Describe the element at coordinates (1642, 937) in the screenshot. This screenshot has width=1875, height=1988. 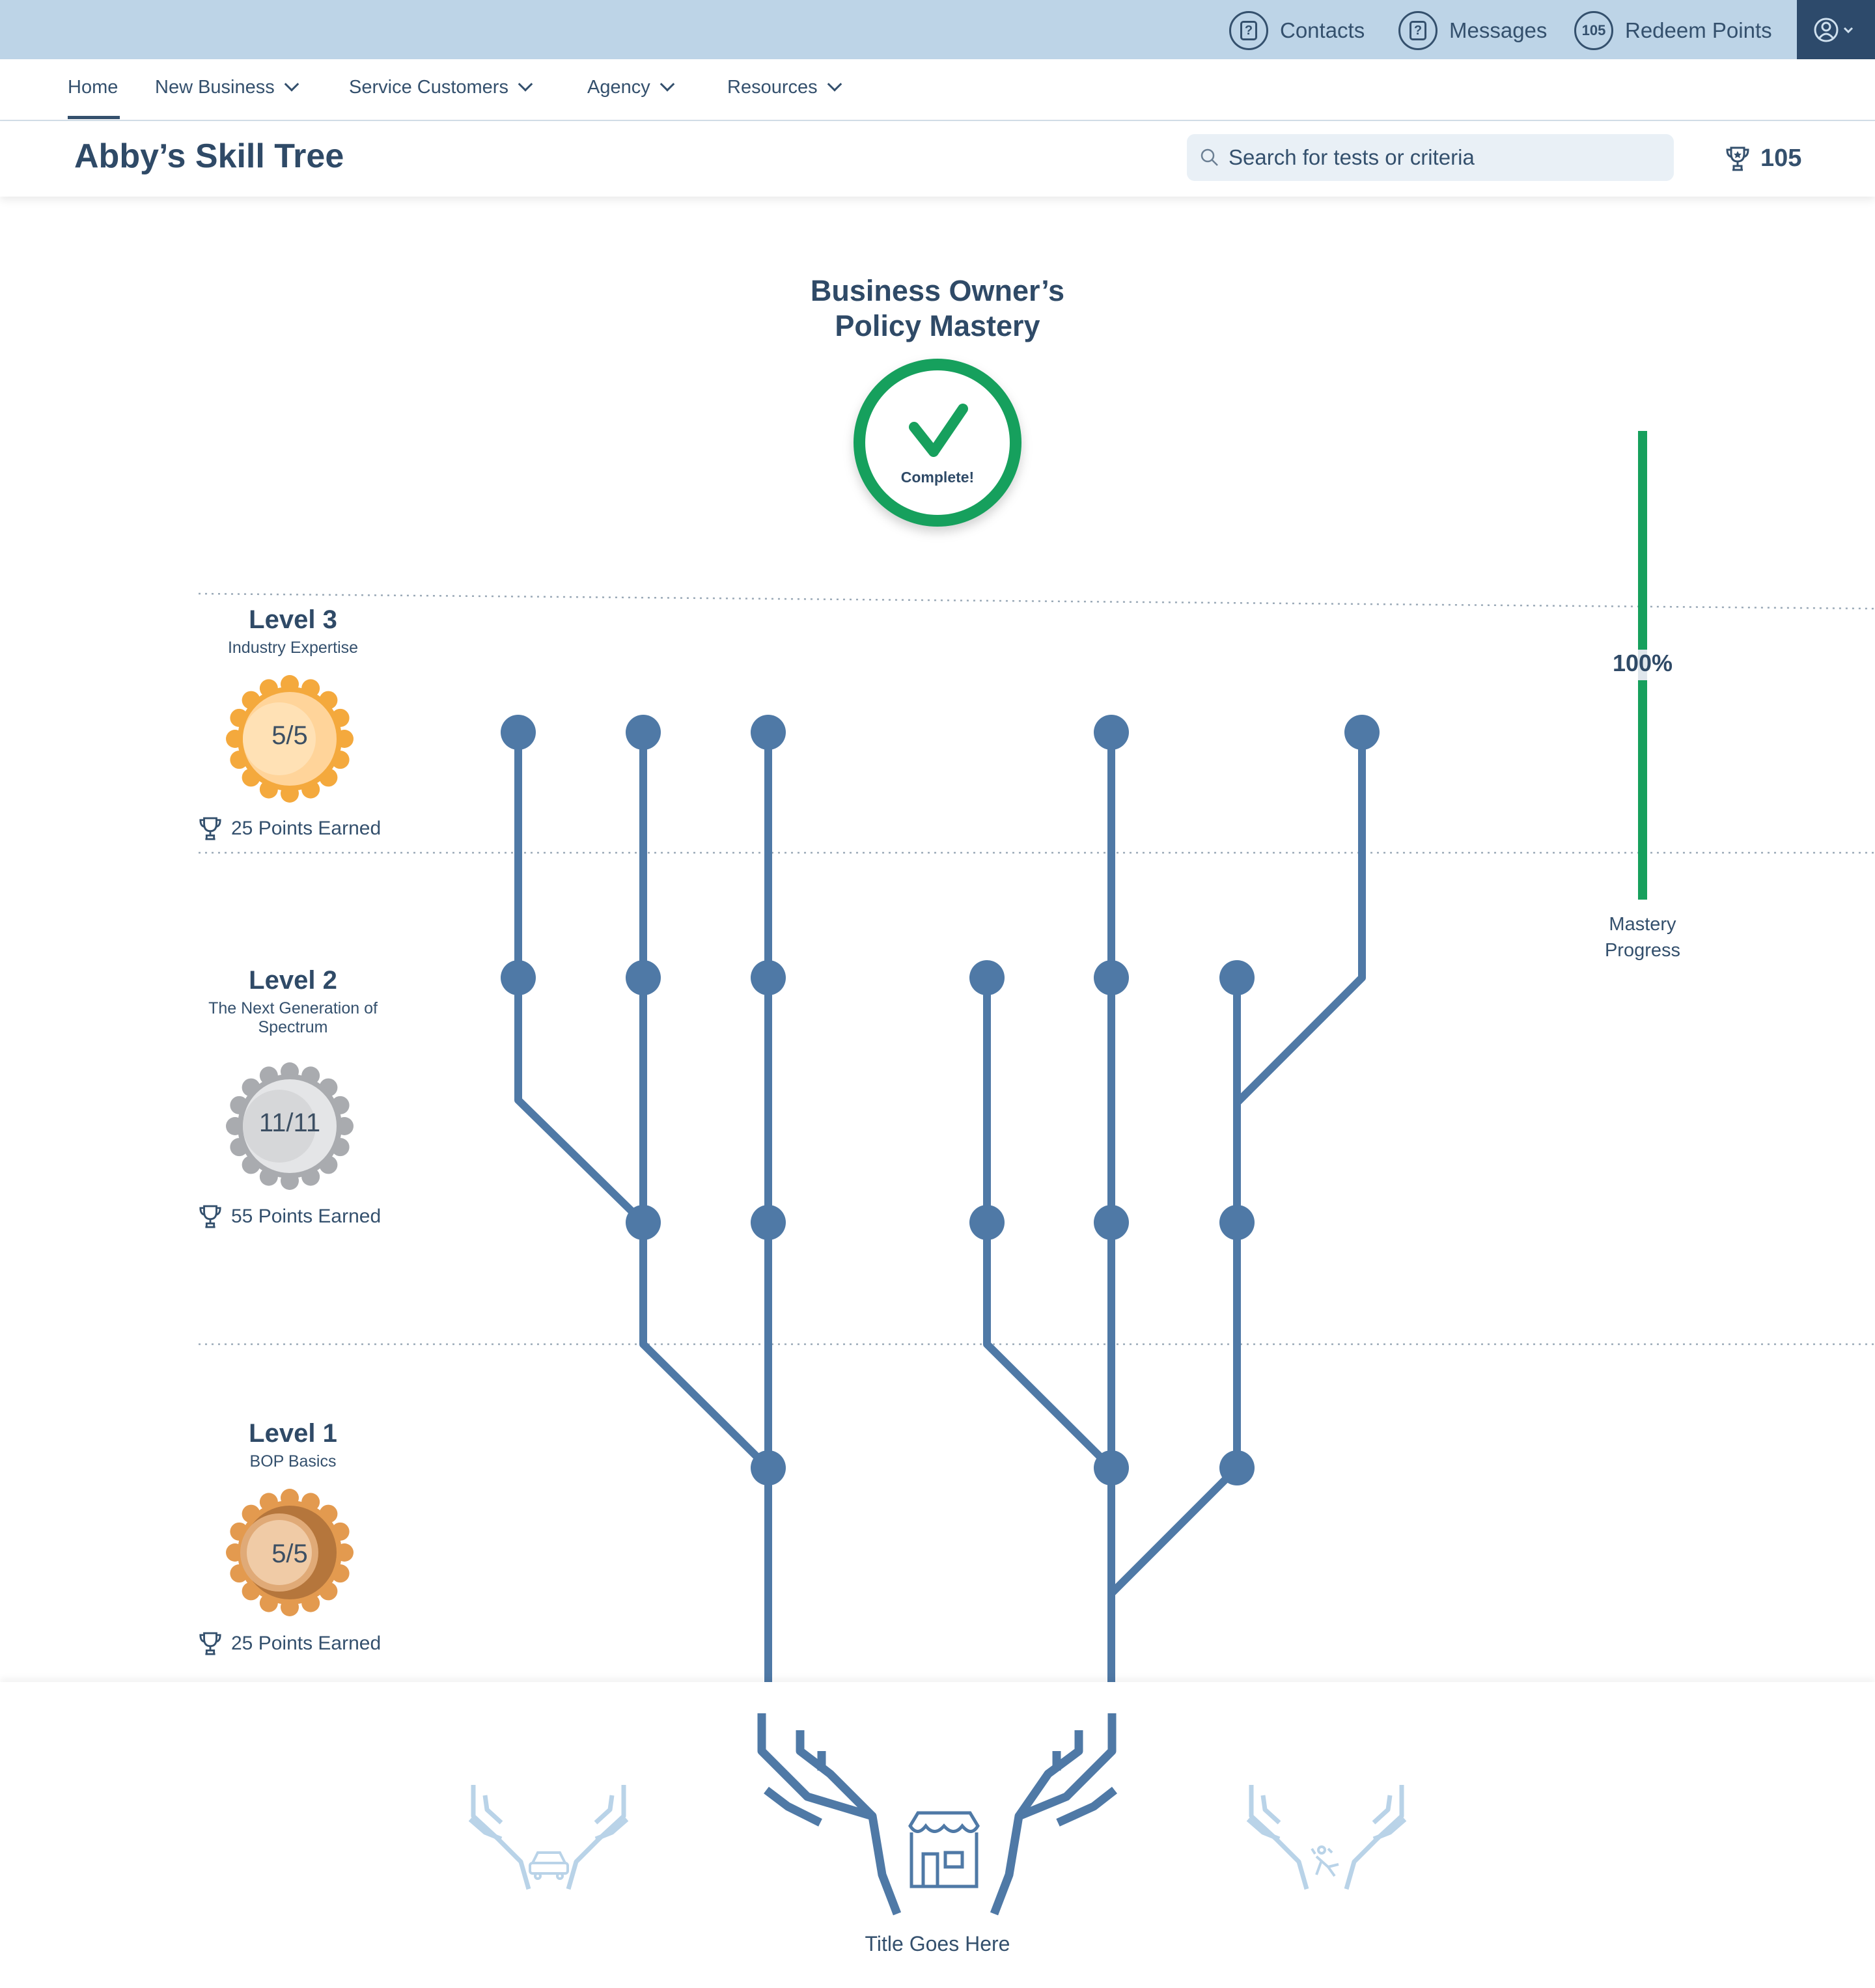
I see `mastery-progress-label: Mastery Progress` at that location.